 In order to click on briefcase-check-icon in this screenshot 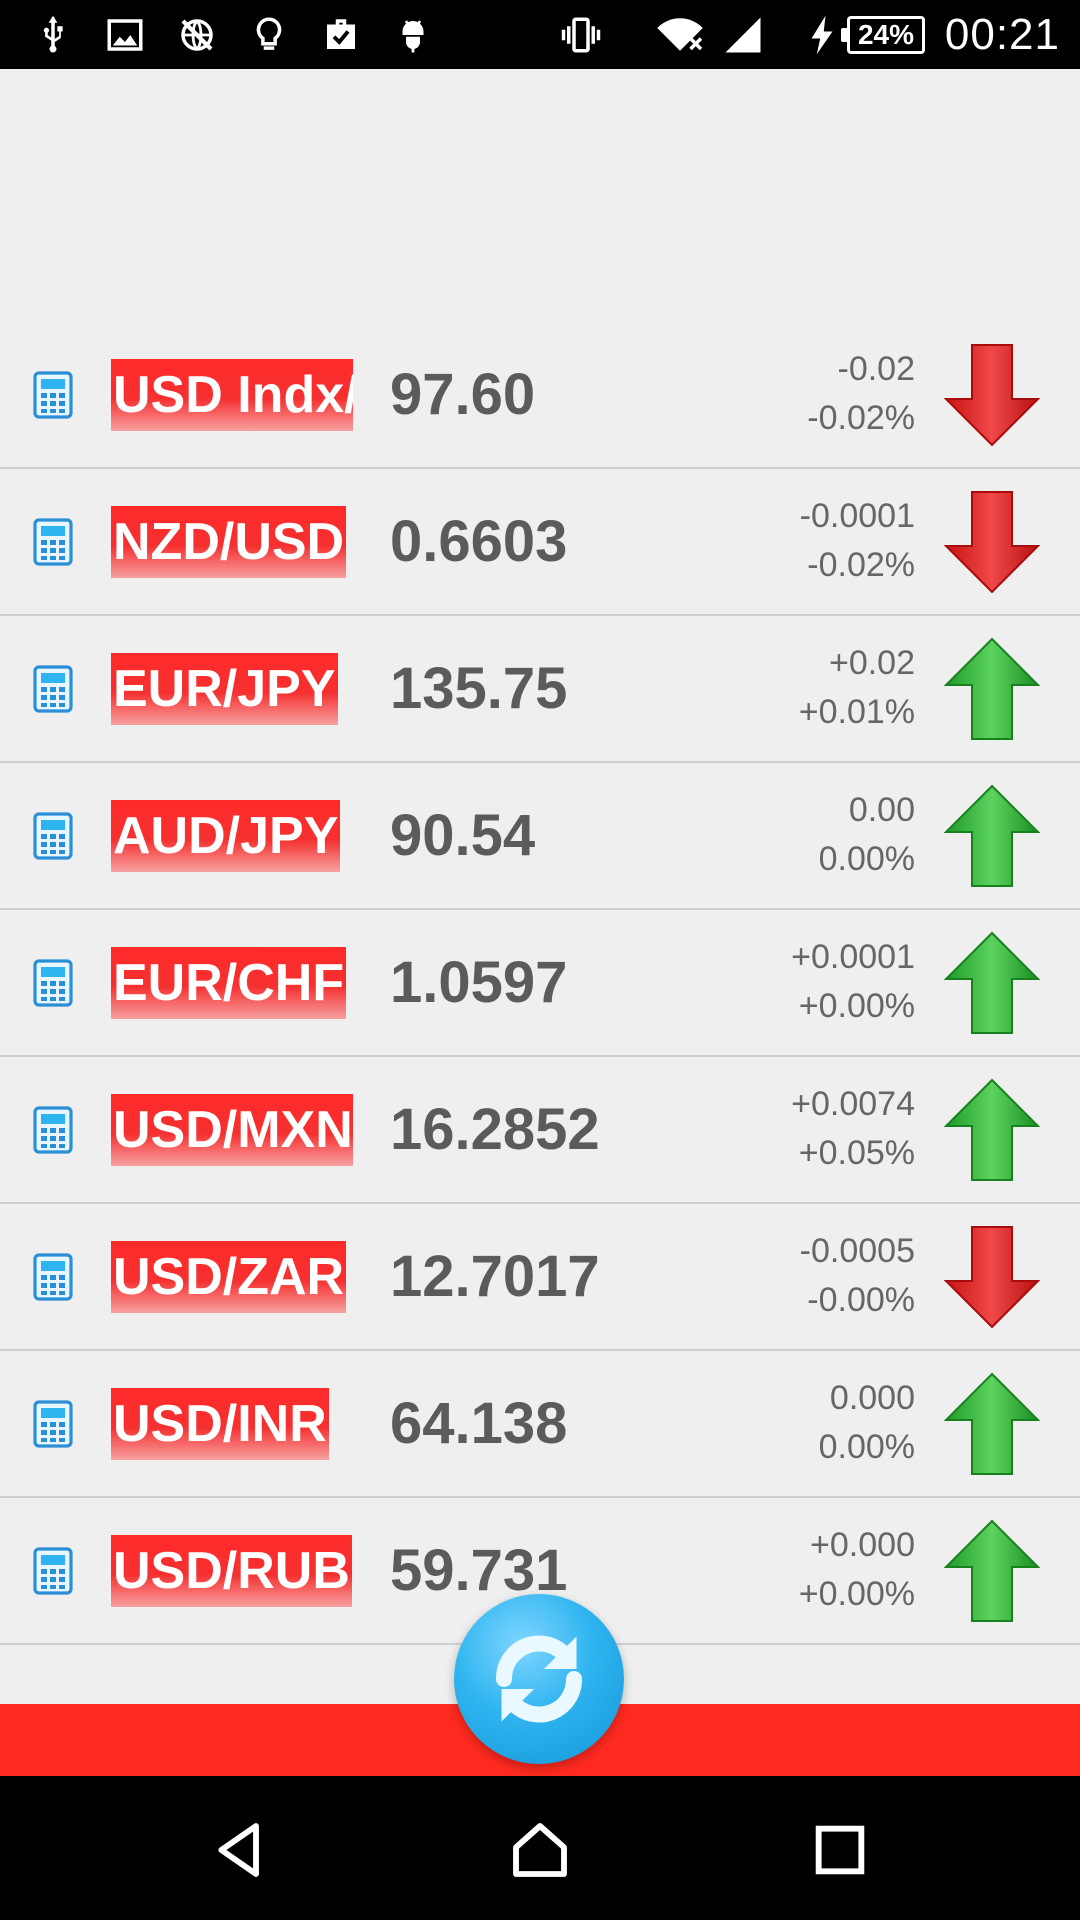, I will do `click(341, 35)`.